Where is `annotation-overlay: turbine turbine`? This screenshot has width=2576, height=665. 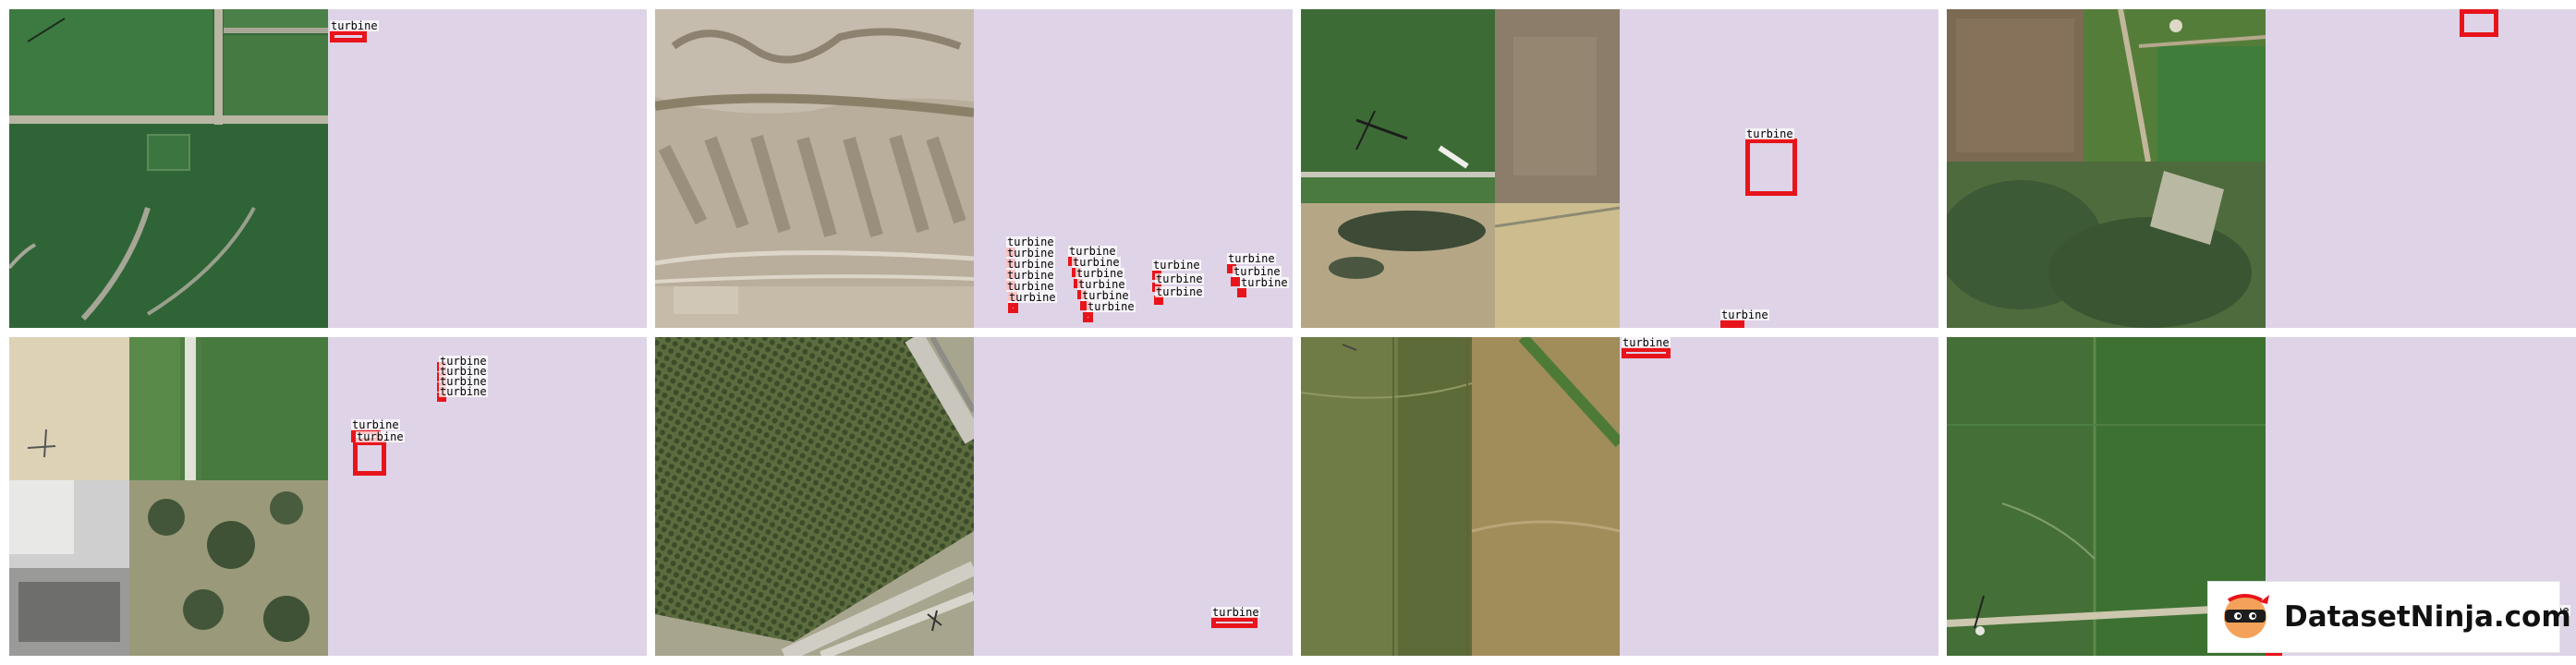
annotation-overlay: turbine turbine is located at coordinates (1779, 168).